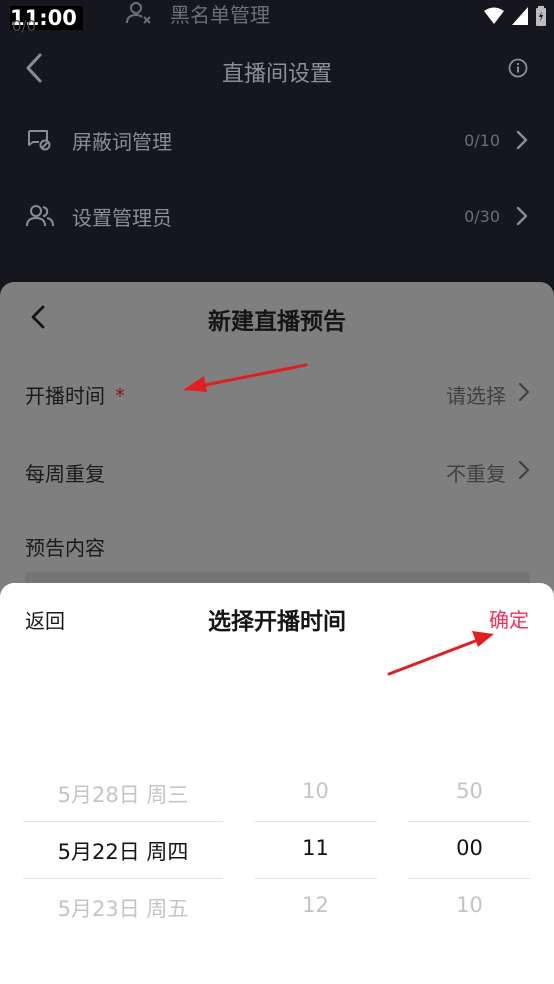  Describe the element at coordinates (509, 618) in the screenshot. I see `picker-confirm-button: 确定` at that location.